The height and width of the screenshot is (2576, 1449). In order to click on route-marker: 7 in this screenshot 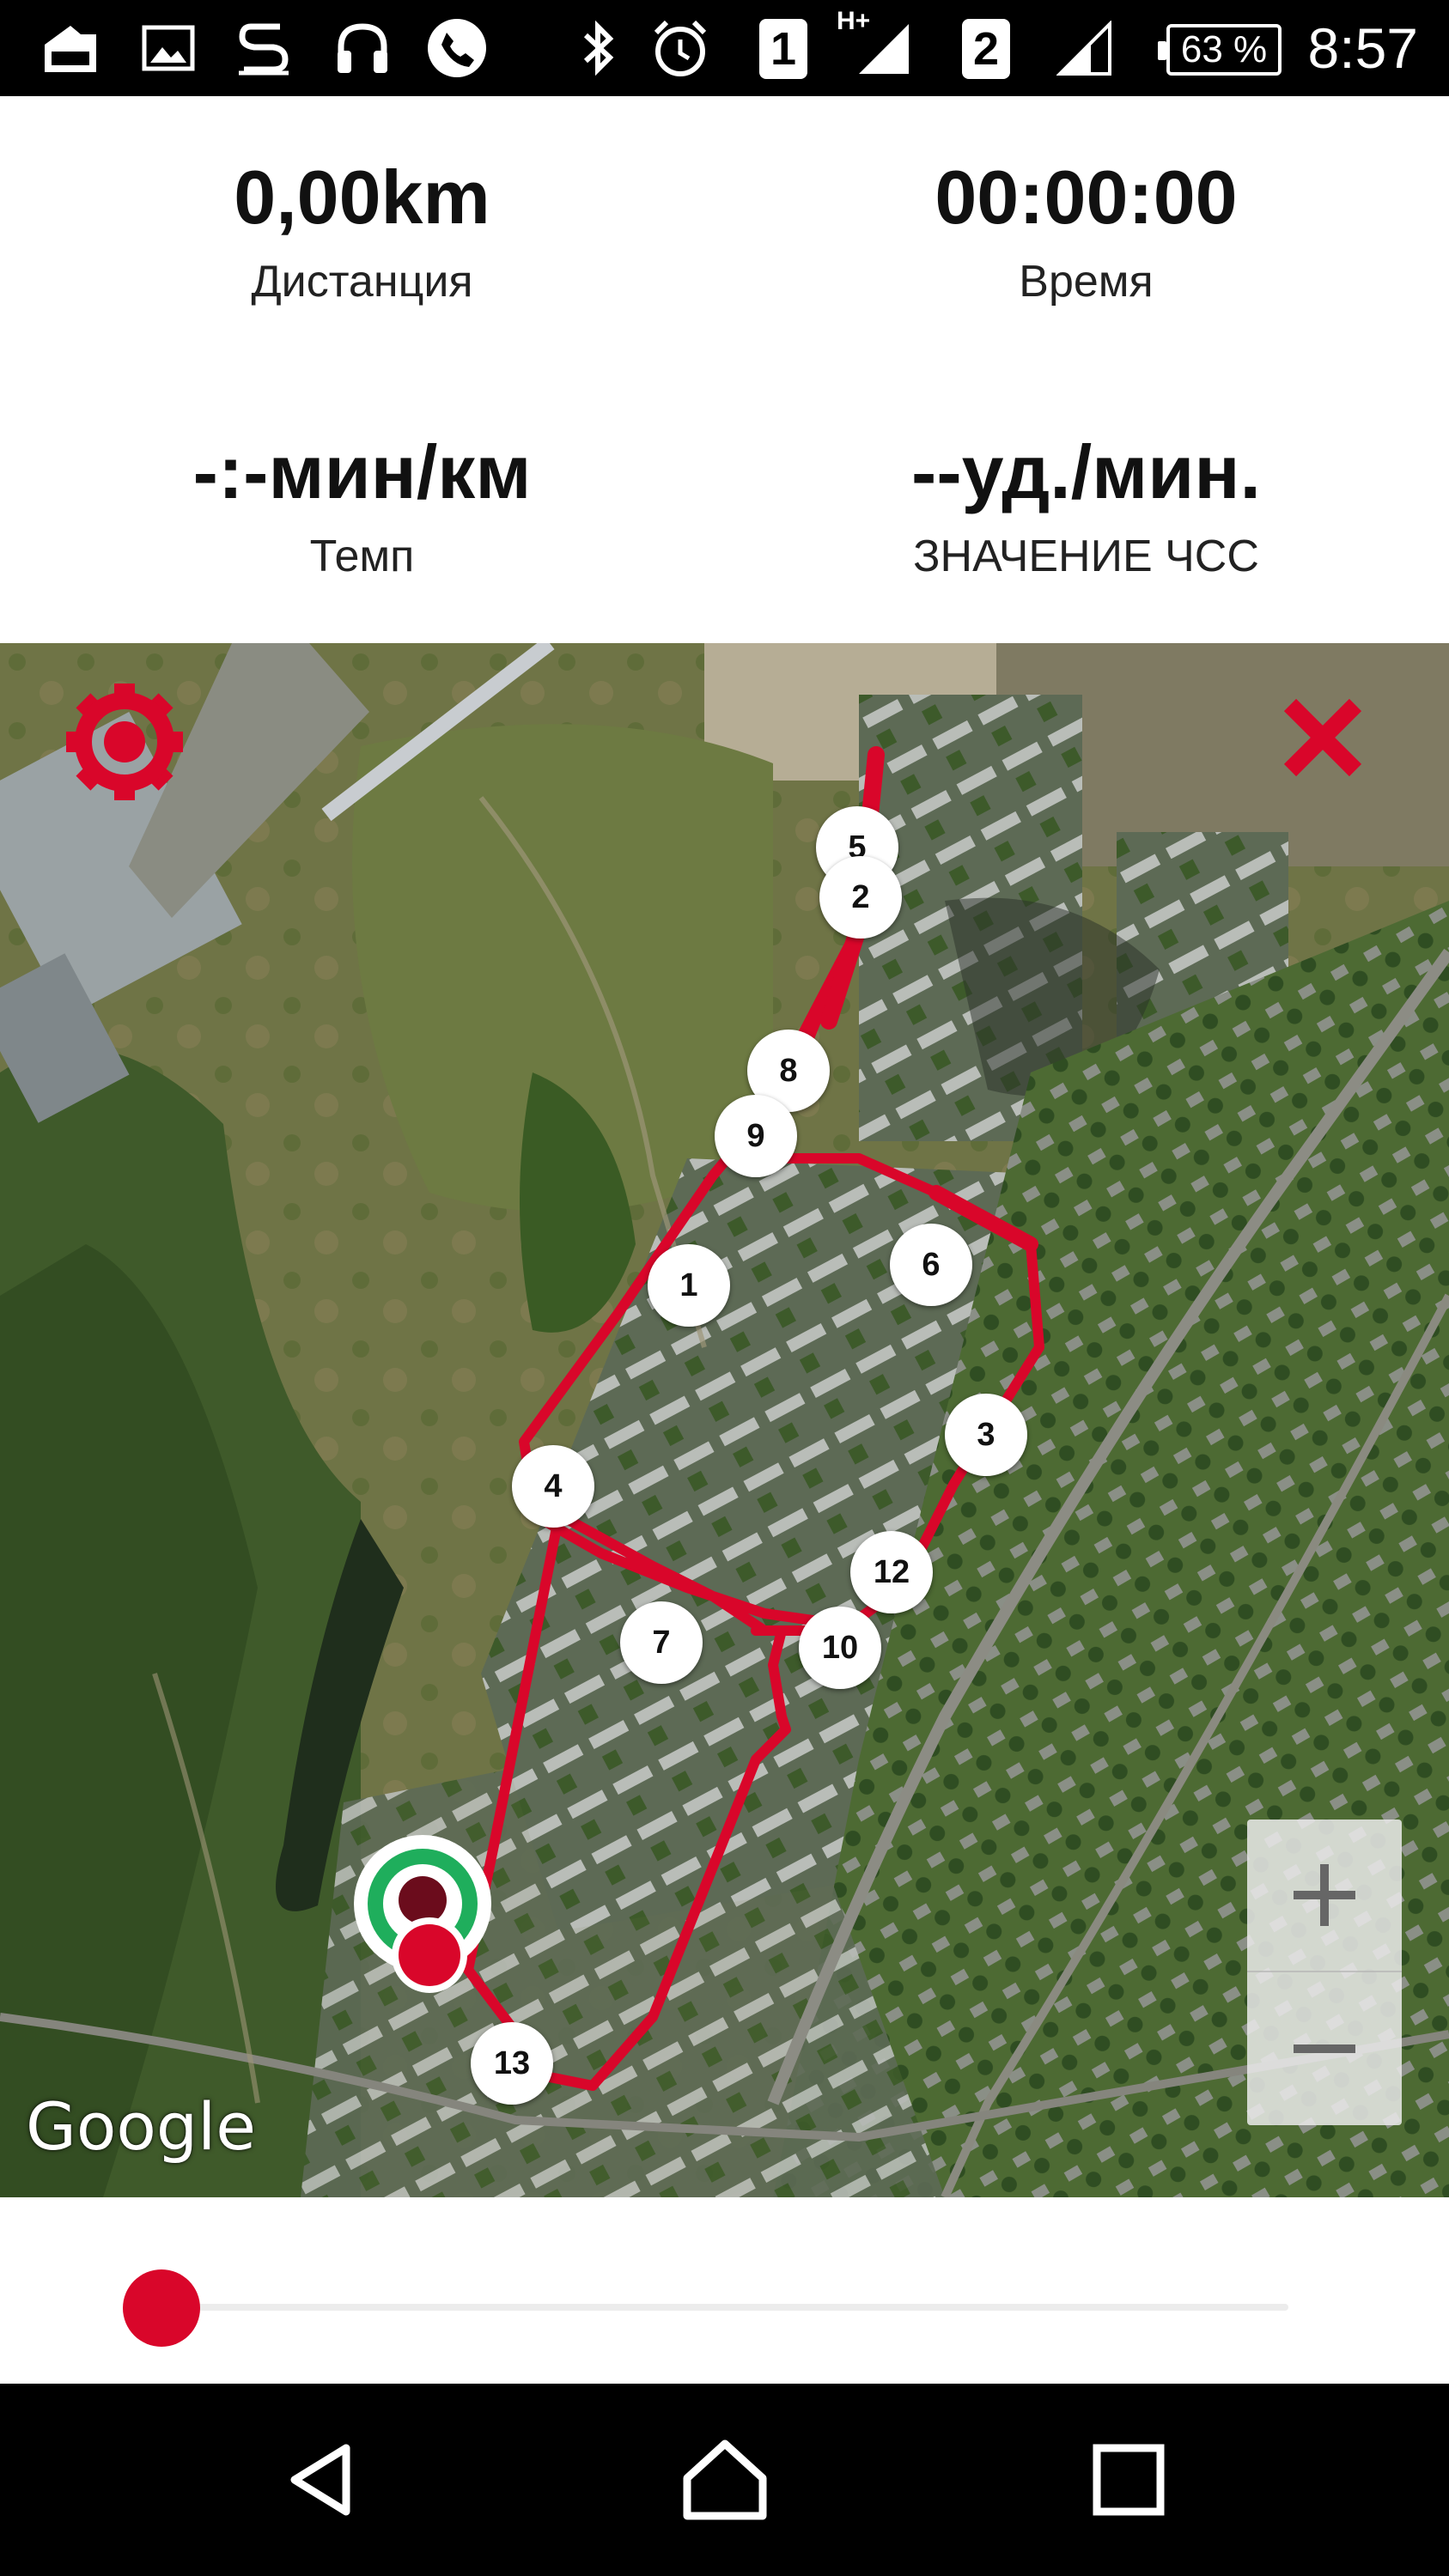, I will do `click(661, 1642)`.